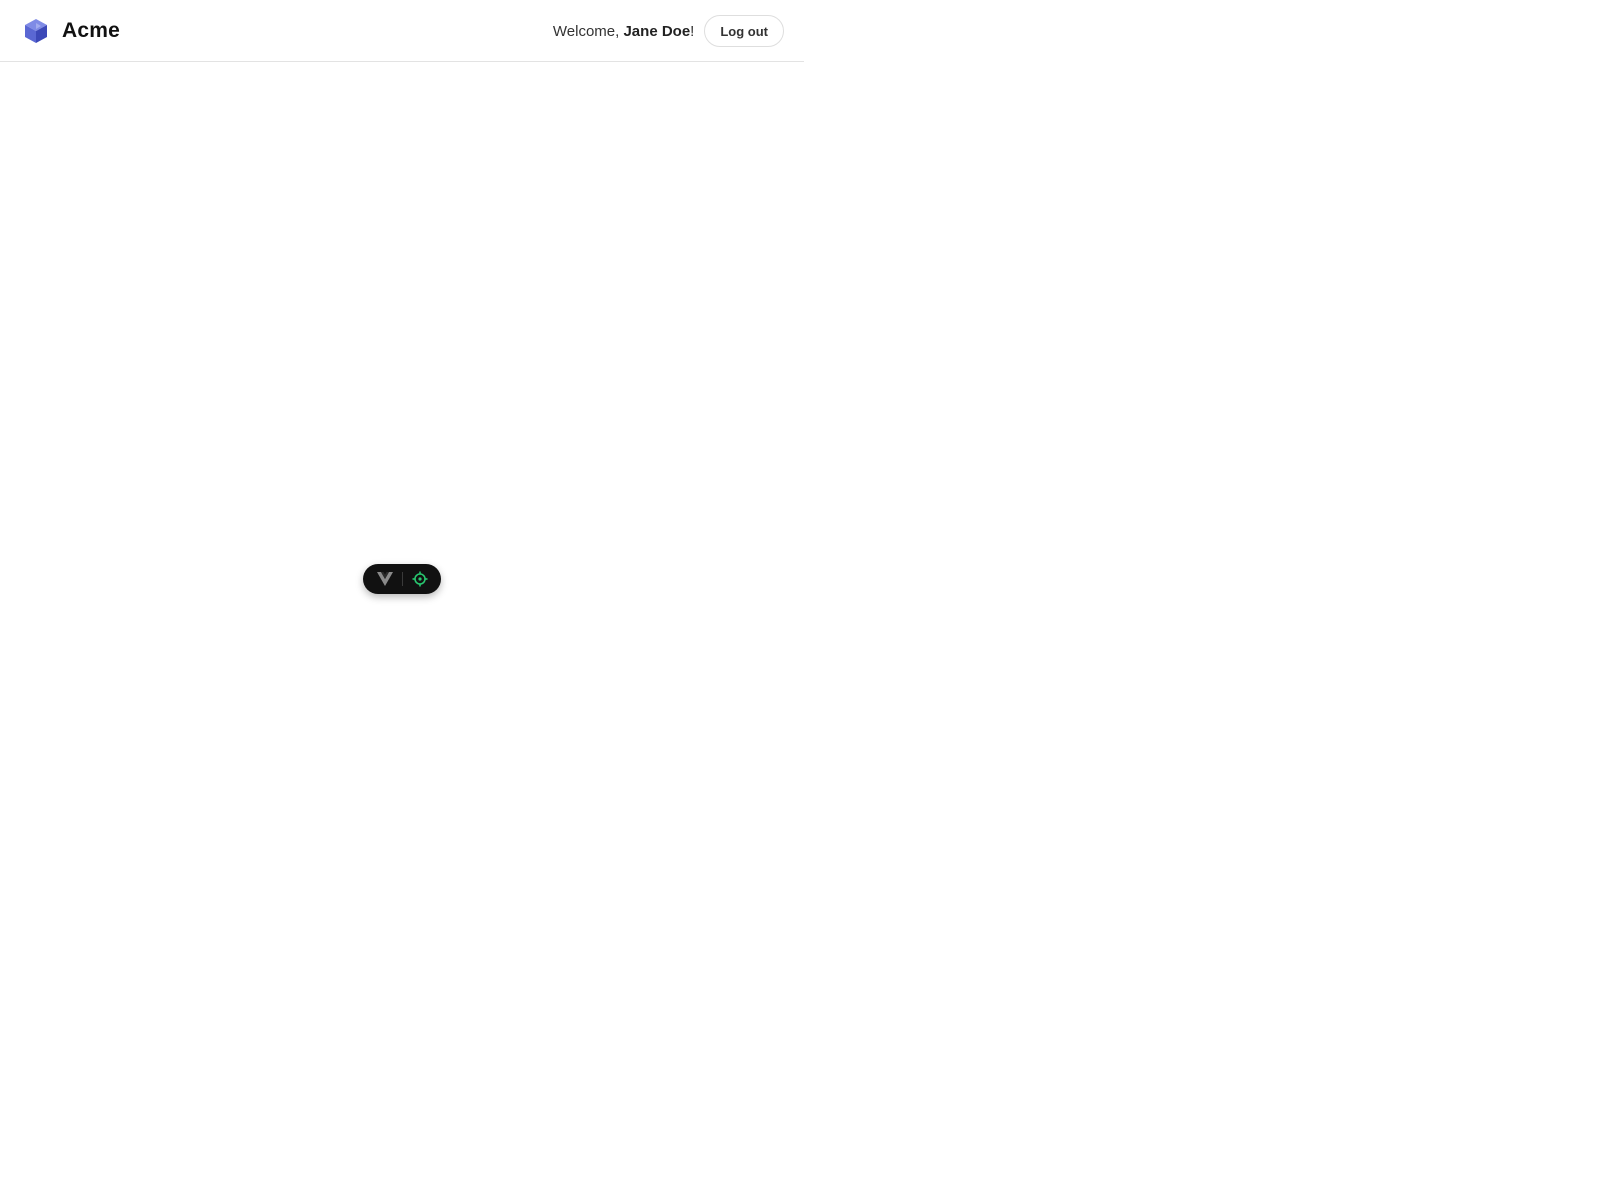  Describe the element at coordinates (744, 31) in the screenshot. I see `logout-button: Log out` at that location.